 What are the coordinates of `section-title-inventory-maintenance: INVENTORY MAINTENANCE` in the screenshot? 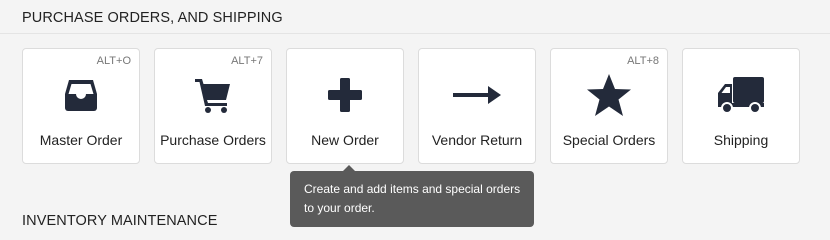 It's located at (120, 221).